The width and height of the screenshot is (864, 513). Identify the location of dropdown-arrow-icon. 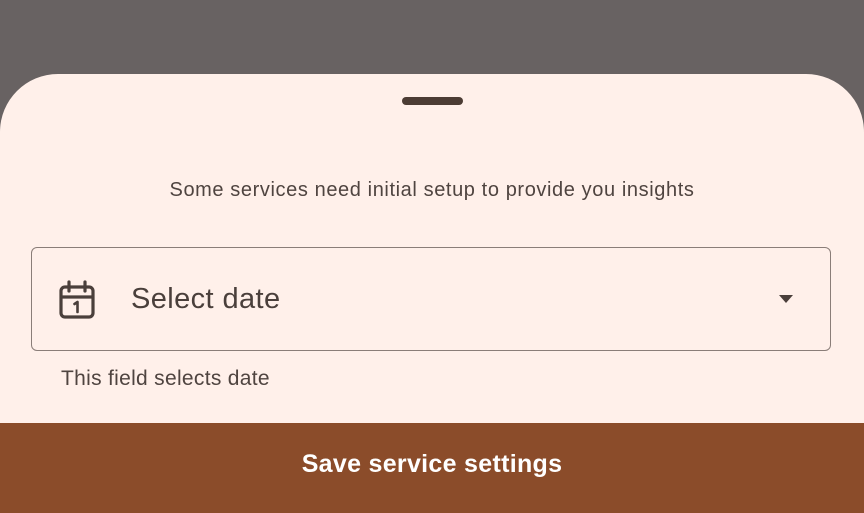
(786, 299).